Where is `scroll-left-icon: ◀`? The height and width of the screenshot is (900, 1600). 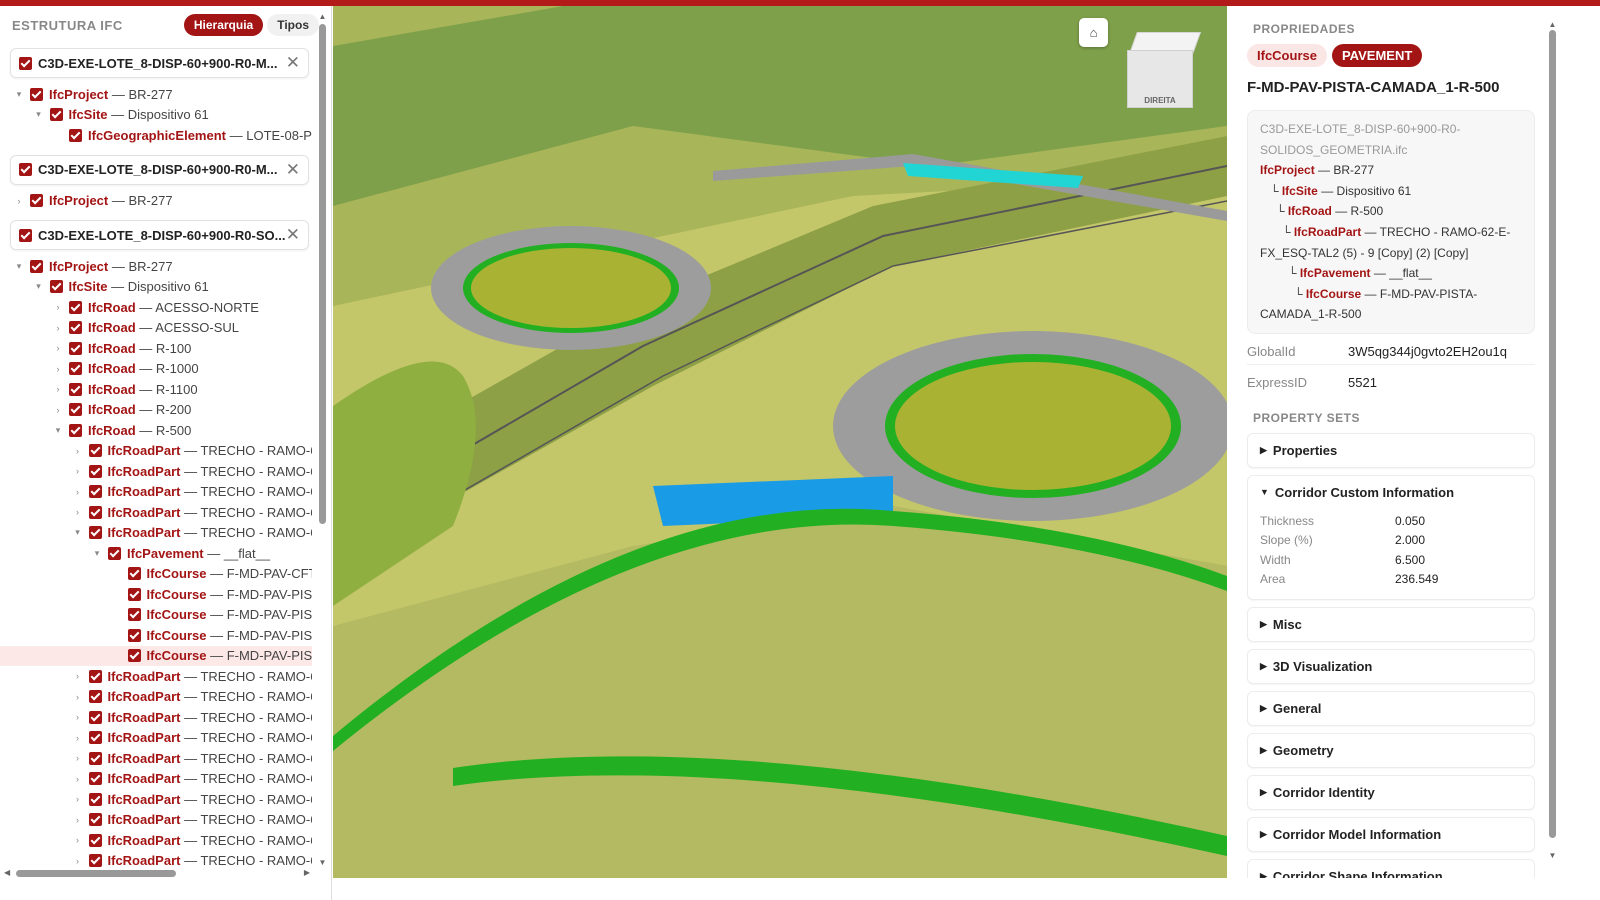
scroll-left-icon: ◀ is located at coordinates (7, 872).